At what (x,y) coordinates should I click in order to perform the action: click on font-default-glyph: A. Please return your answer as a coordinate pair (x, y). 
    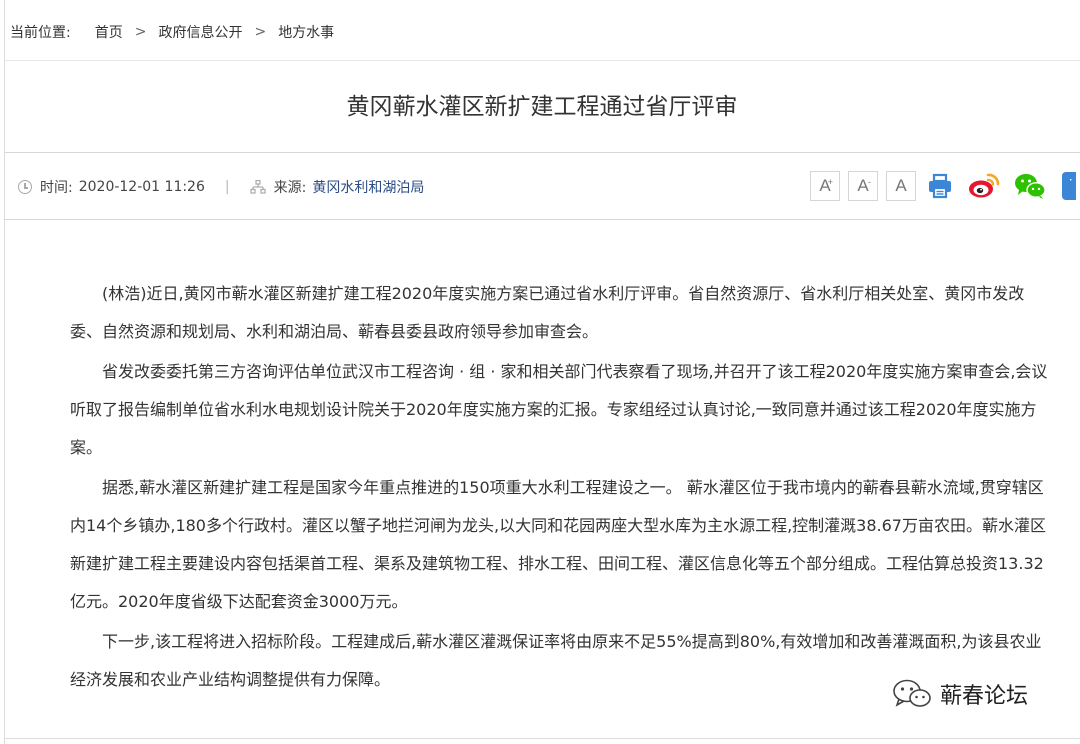
    Looking at the image, I should click on (901, 185).